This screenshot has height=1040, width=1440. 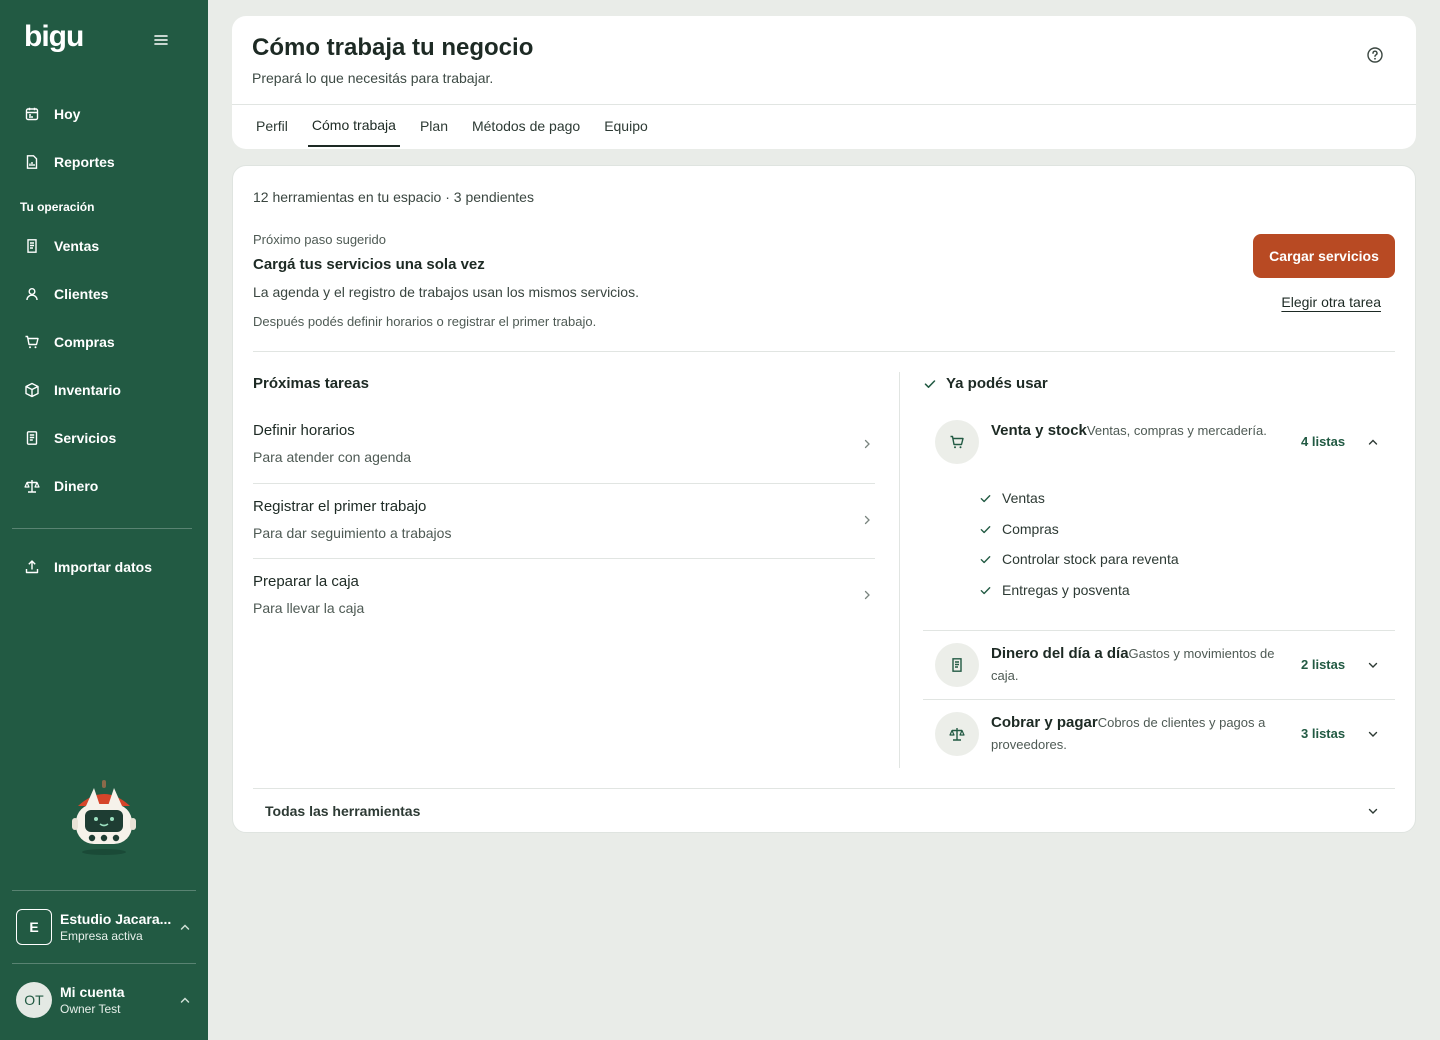 I want to click on help-icon, so click(x=1375, y=55).